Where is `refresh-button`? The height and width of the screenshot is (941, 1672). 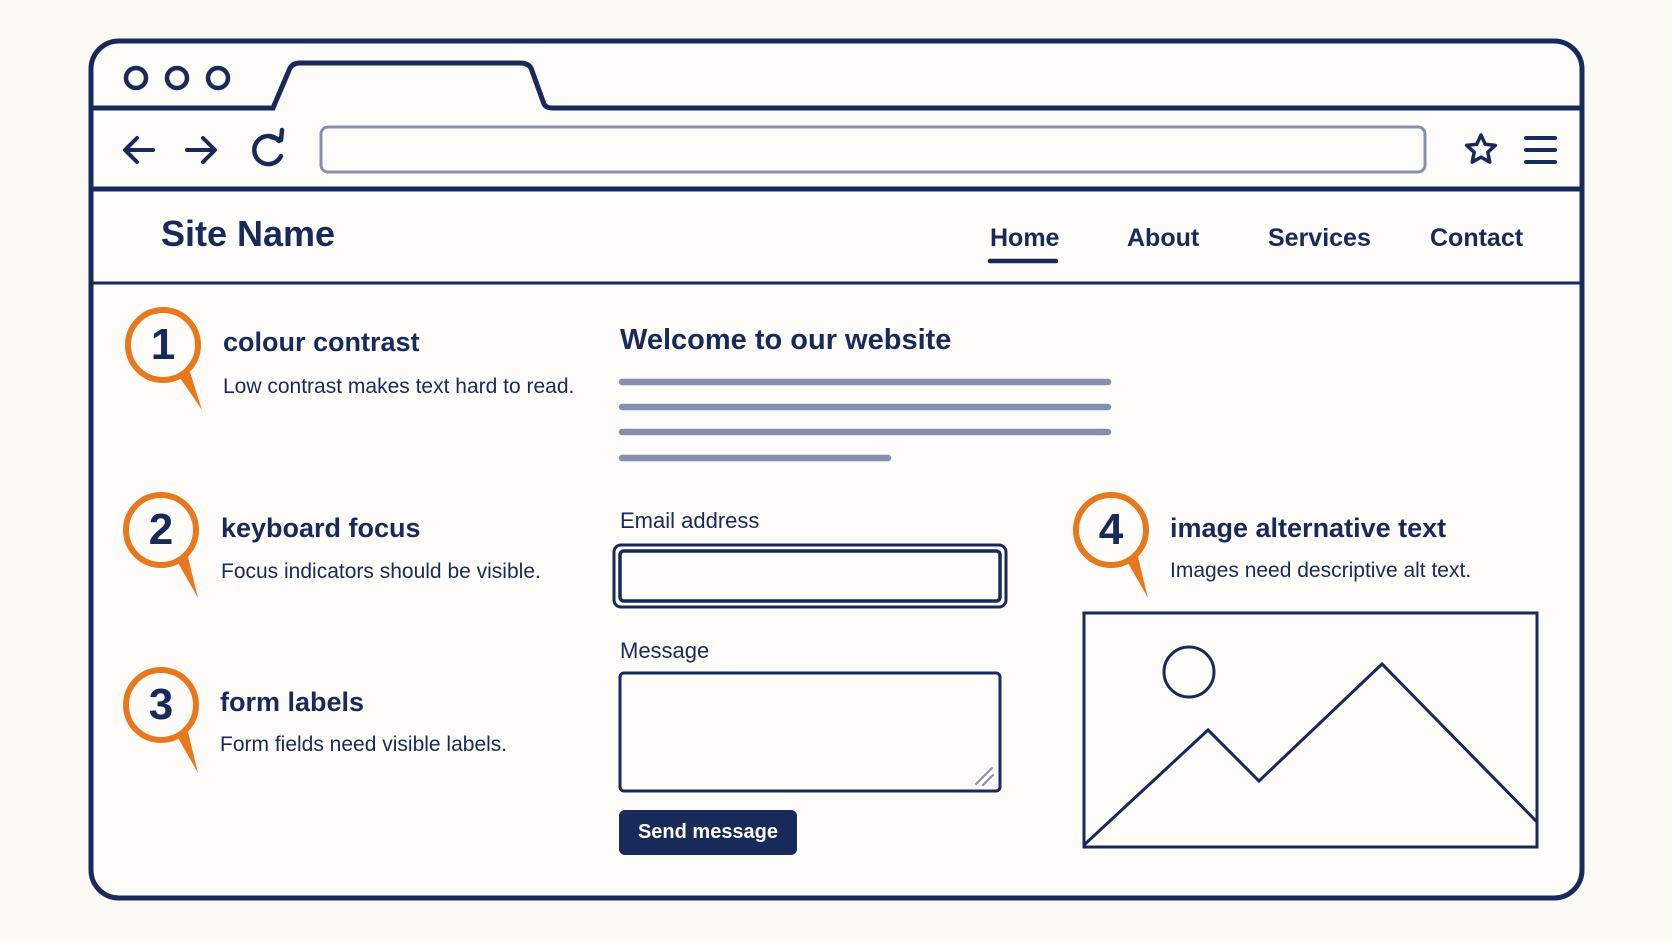
refresh-button is located at coordinates (266, 150).